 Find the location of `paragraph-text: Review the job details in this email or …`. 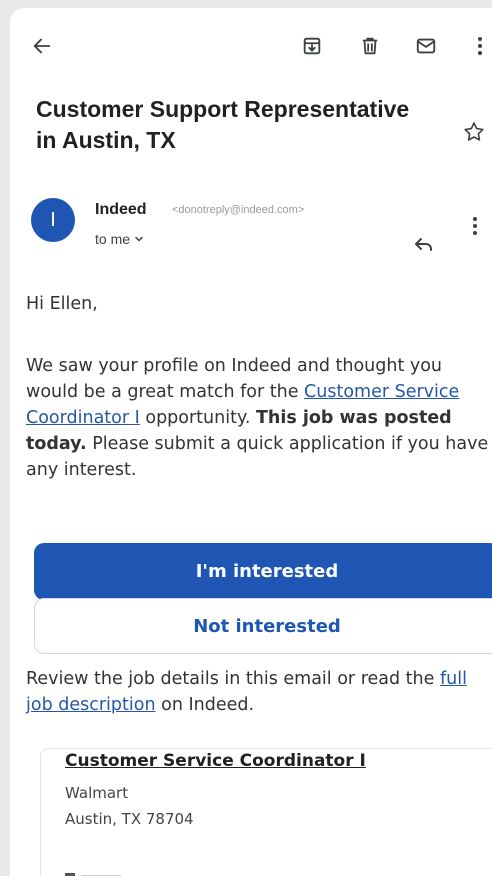

paragraph-text: Review the job details in this email or … is located at coordinates (233, 679).